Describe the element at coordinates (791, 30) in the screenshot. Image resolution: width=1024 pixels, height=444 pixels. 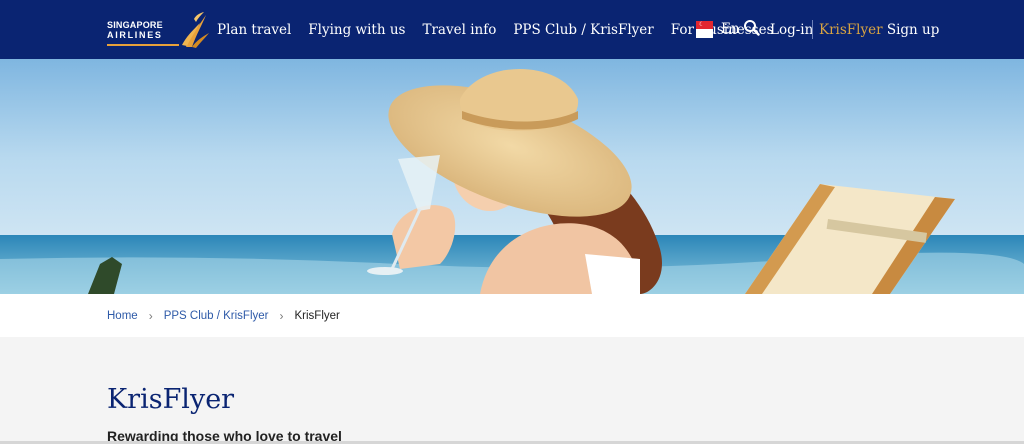
I see `login-link: Log-in` at that location.